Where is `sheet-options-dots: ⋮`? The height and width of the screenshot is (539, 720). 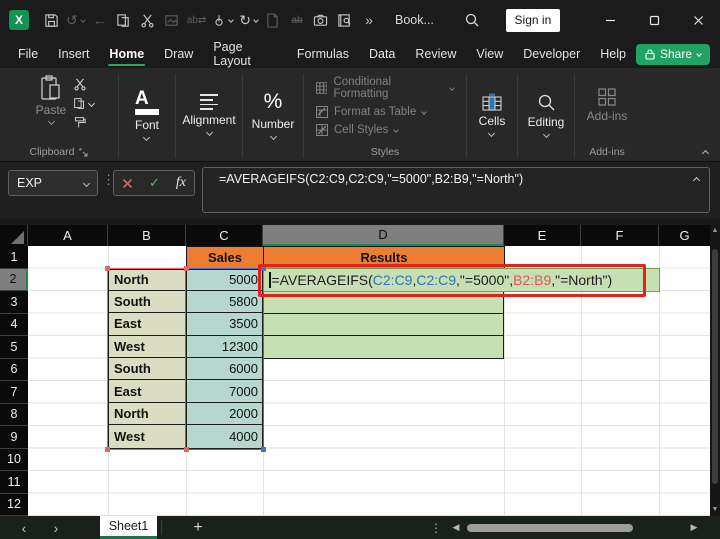
sheet-options-dots: ⋮ is located at coordinates (436, 527).